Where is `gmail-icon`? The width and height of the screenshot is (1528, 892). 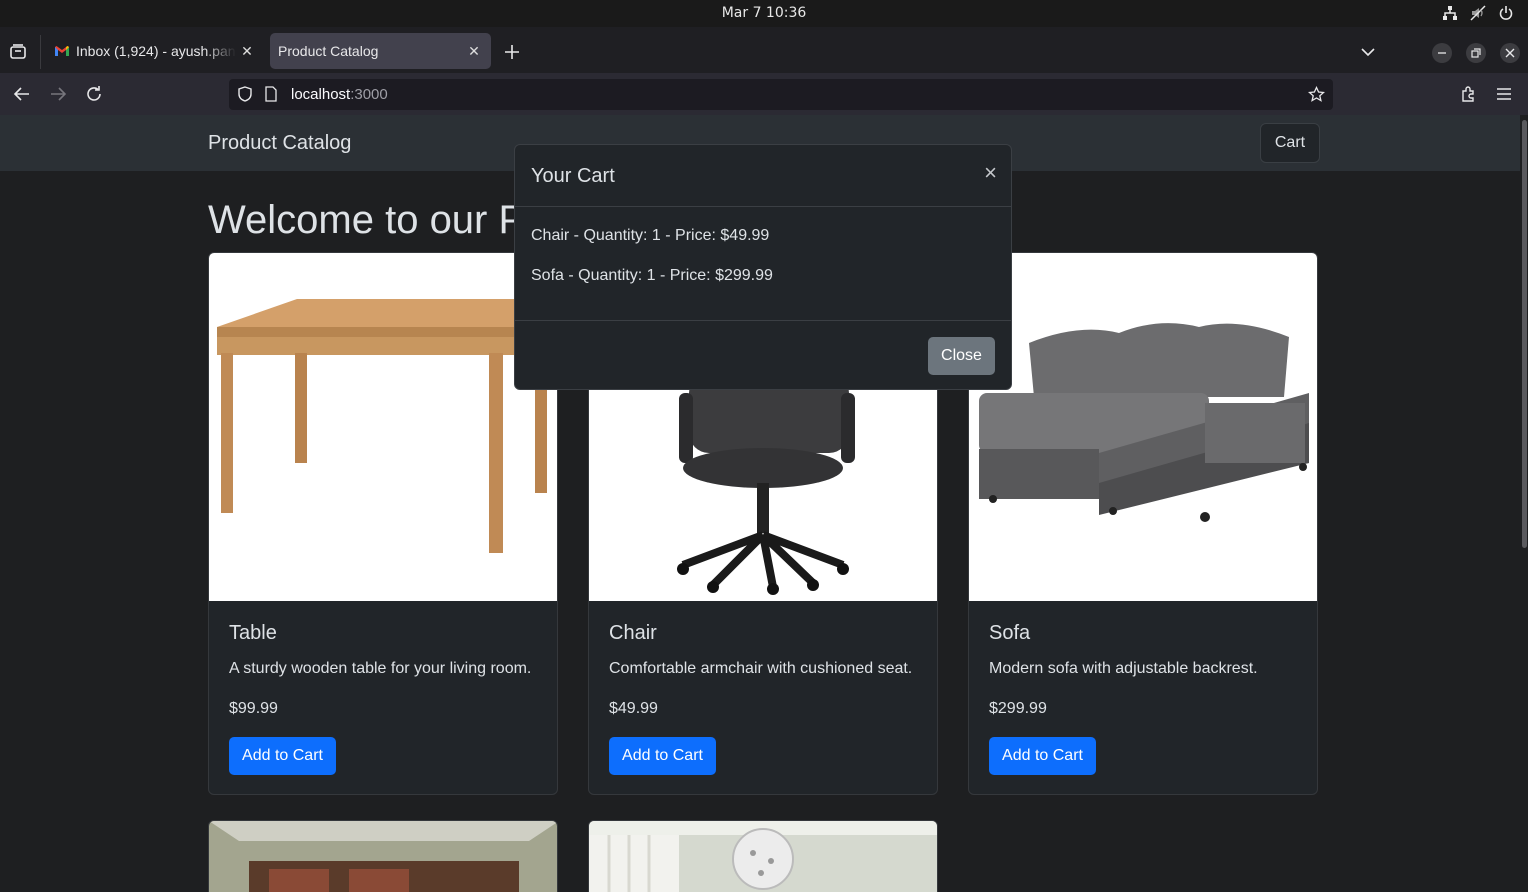
gmail-icon is located at coordinates (62, 51).